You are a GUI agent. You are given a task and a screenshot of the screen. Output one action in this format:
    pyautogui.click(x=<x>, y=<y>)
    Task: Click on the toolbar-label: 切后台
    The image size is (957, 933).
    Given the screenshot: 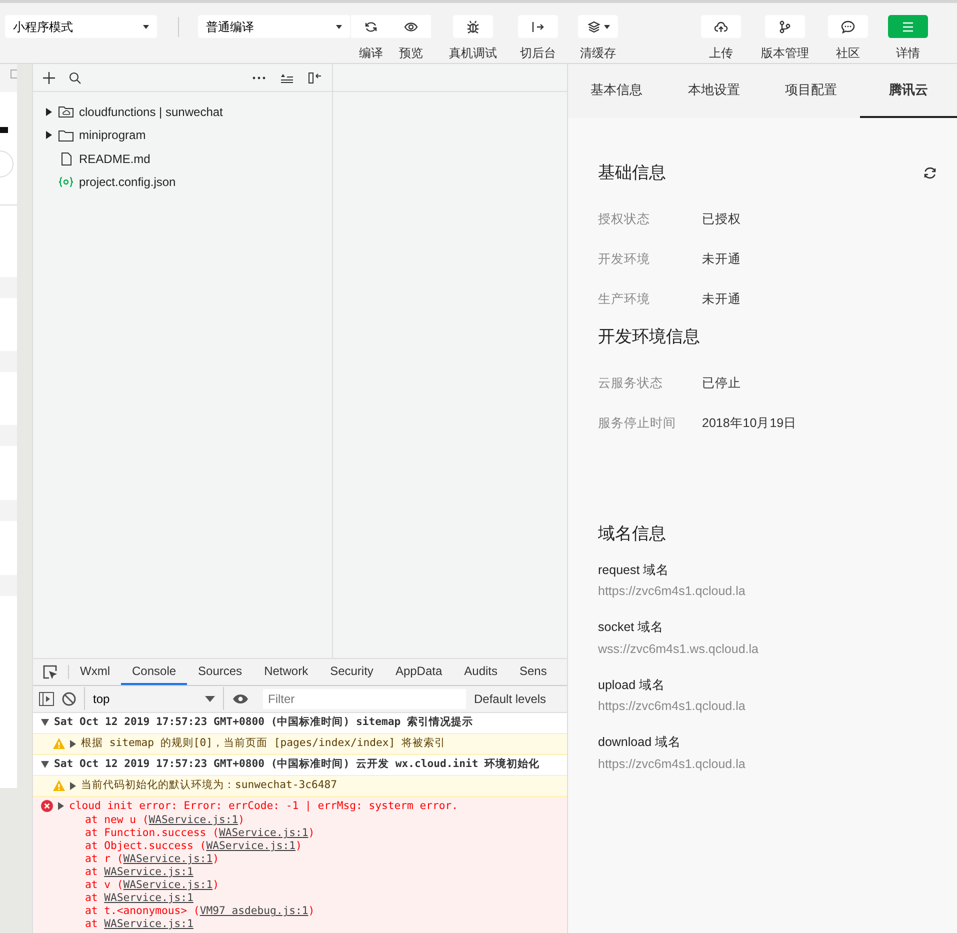 What is the action you would take?
    pyautogui.click(x=538, y=53)
    